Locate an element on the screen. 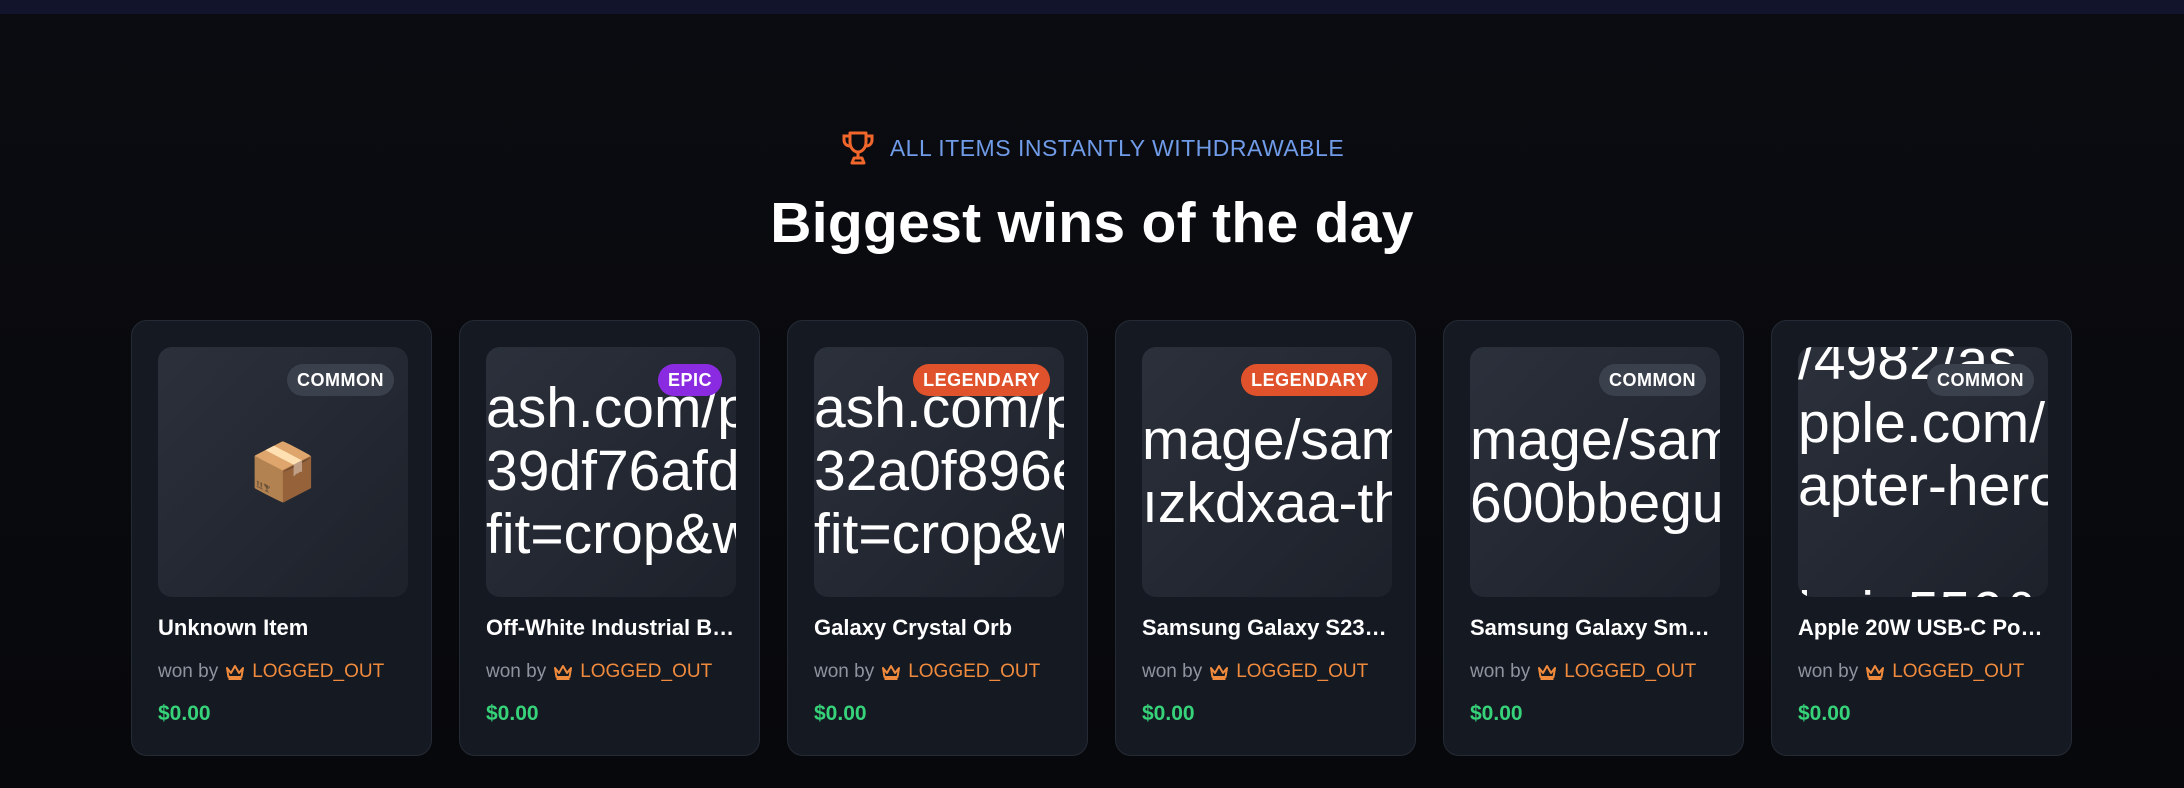  alt-text-line: pple.com/is is located at coordinates (1923, 423).